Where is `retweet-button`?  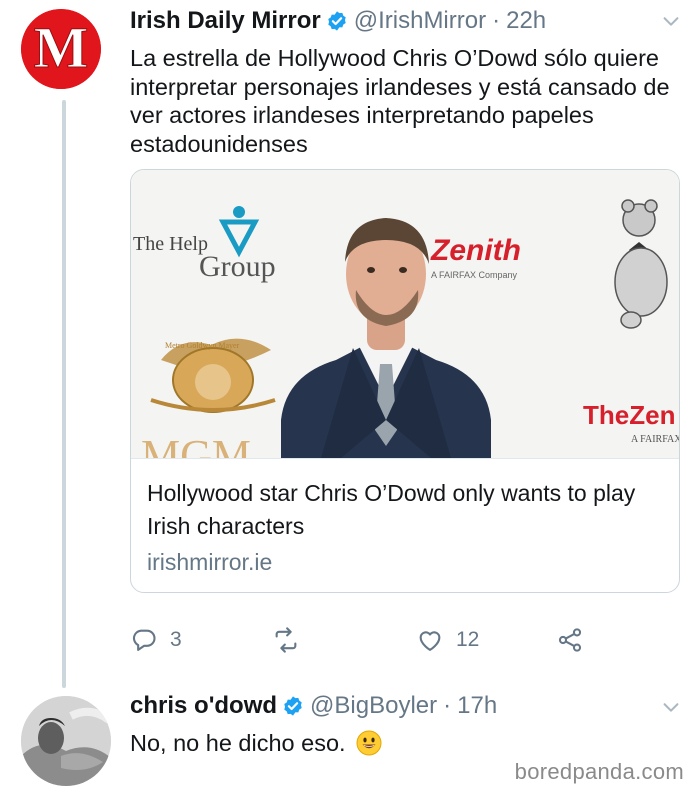
retweet-button is located at coordinates (292, 640).